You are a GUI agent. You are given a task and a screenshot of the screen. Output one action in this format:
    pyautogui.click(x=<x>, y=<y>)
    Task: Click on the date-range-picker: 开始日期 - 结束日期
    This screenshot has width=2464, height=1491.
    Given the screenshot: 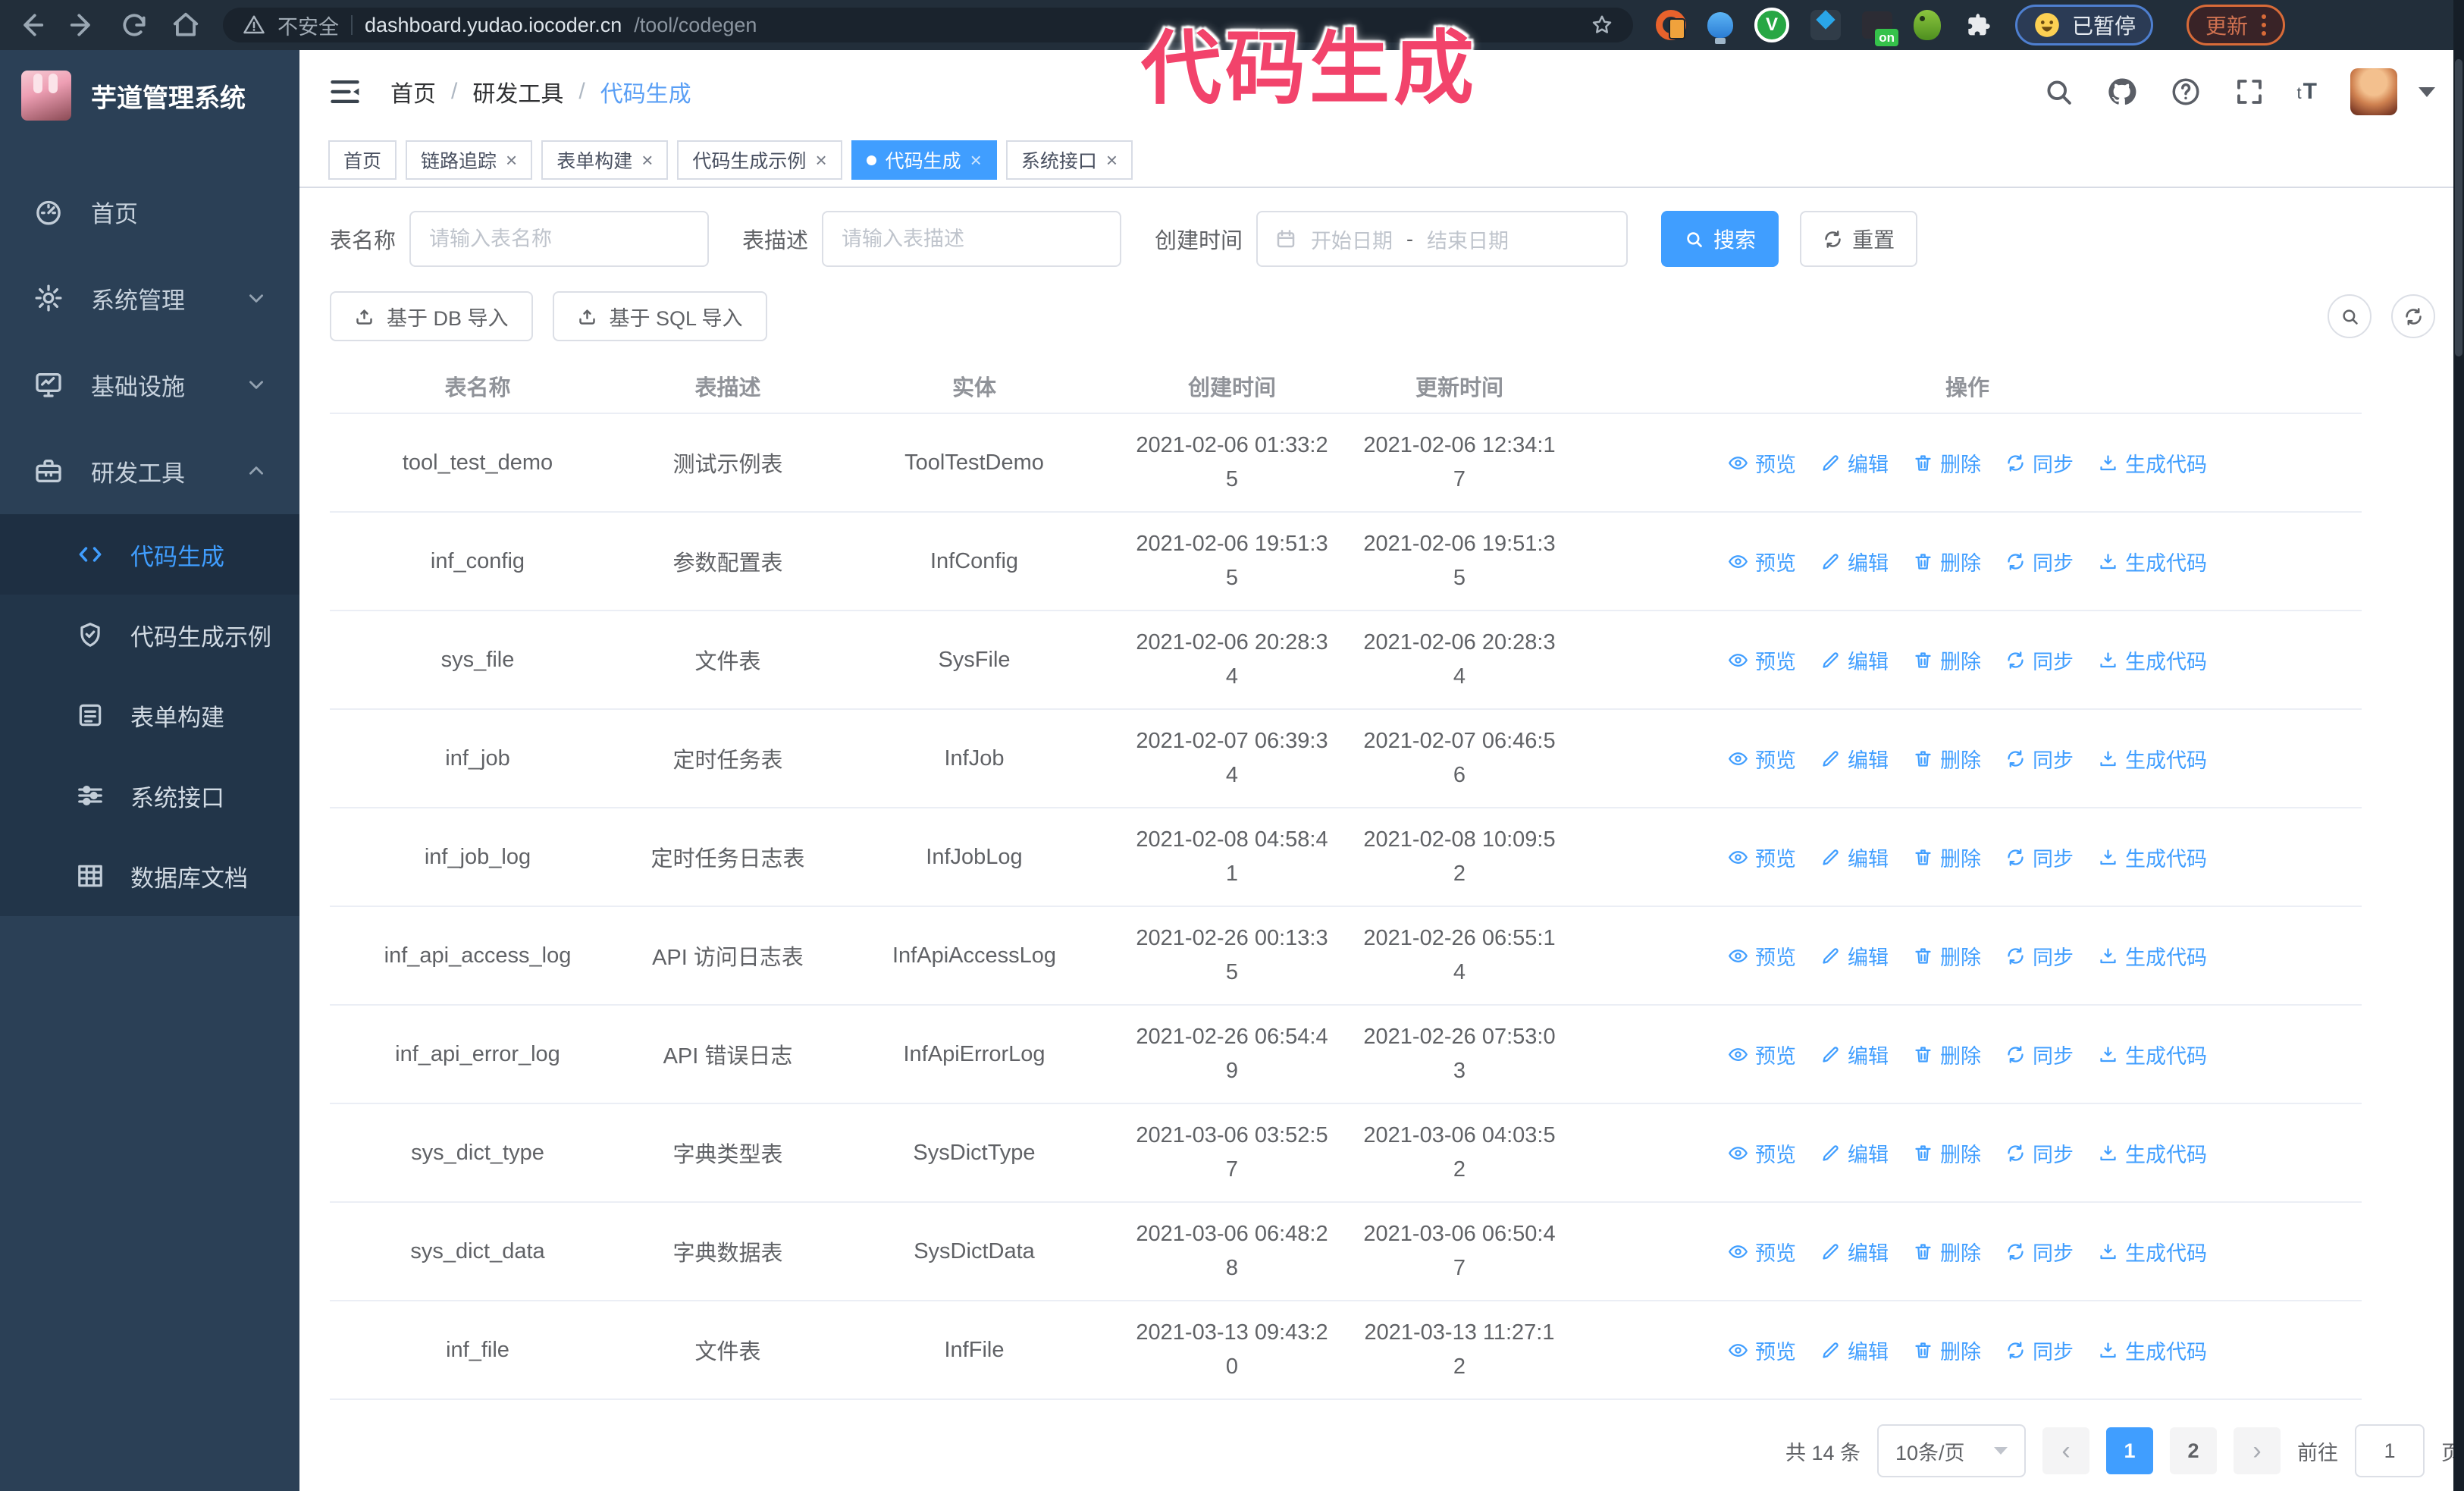 What is the action you would take?
    pyautogui.click(x=1442, y=239)
    